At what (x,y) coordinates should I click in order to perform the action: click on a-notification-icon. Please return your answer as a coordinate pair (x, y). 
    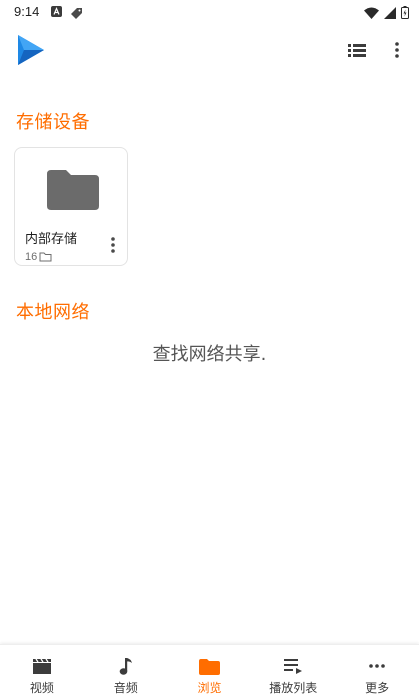
    Looking at the image, I should click on (56, 11).